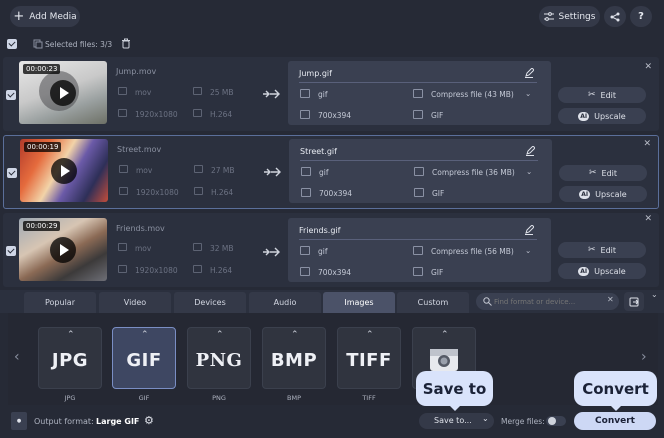 The width and height of the screenshot is (664, 438). Describe the element at coordinates (219, 398) in the screenshot. I see `format-label: PNG` at that location.